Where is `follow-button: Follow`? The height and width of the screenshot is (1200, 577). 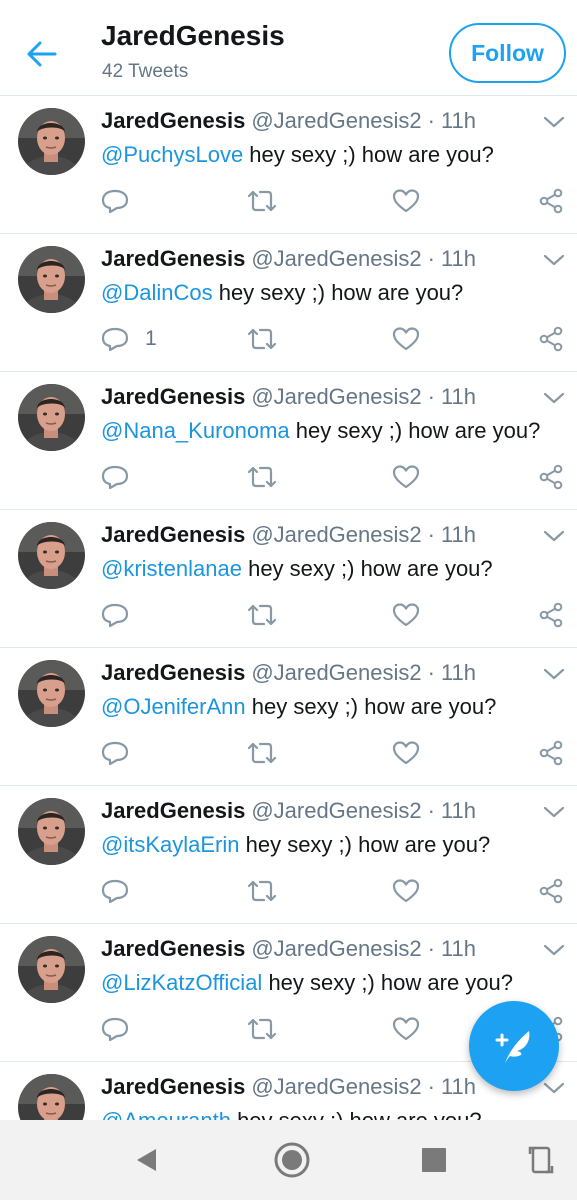
follow-button: Follow is located at coordinates (507, 53).